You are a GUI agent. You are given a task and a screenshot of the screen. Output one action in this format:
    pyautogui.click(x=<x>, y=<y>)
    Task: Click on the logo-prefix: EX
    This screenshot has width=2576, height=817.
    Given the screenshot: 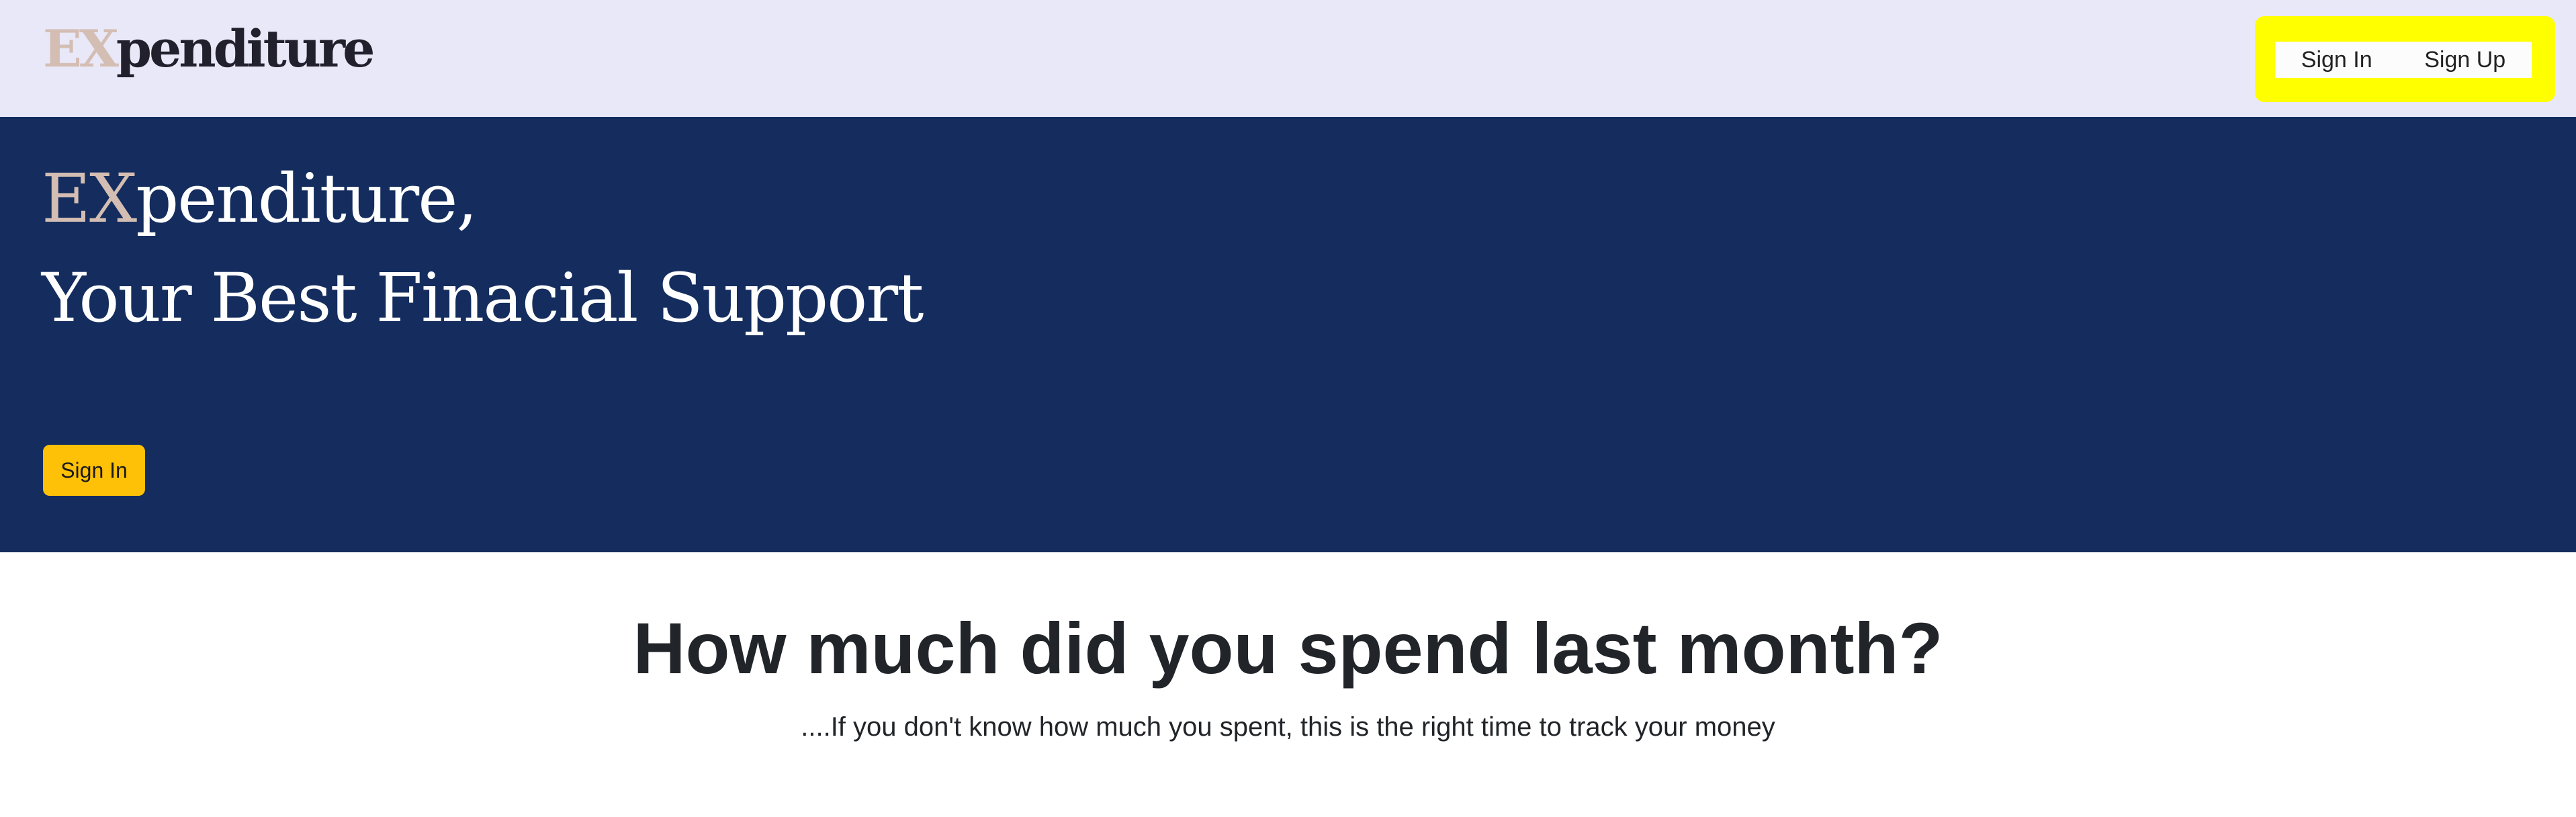 What is the action you would take?
    pyautogui.click(x=81, y=49)
    